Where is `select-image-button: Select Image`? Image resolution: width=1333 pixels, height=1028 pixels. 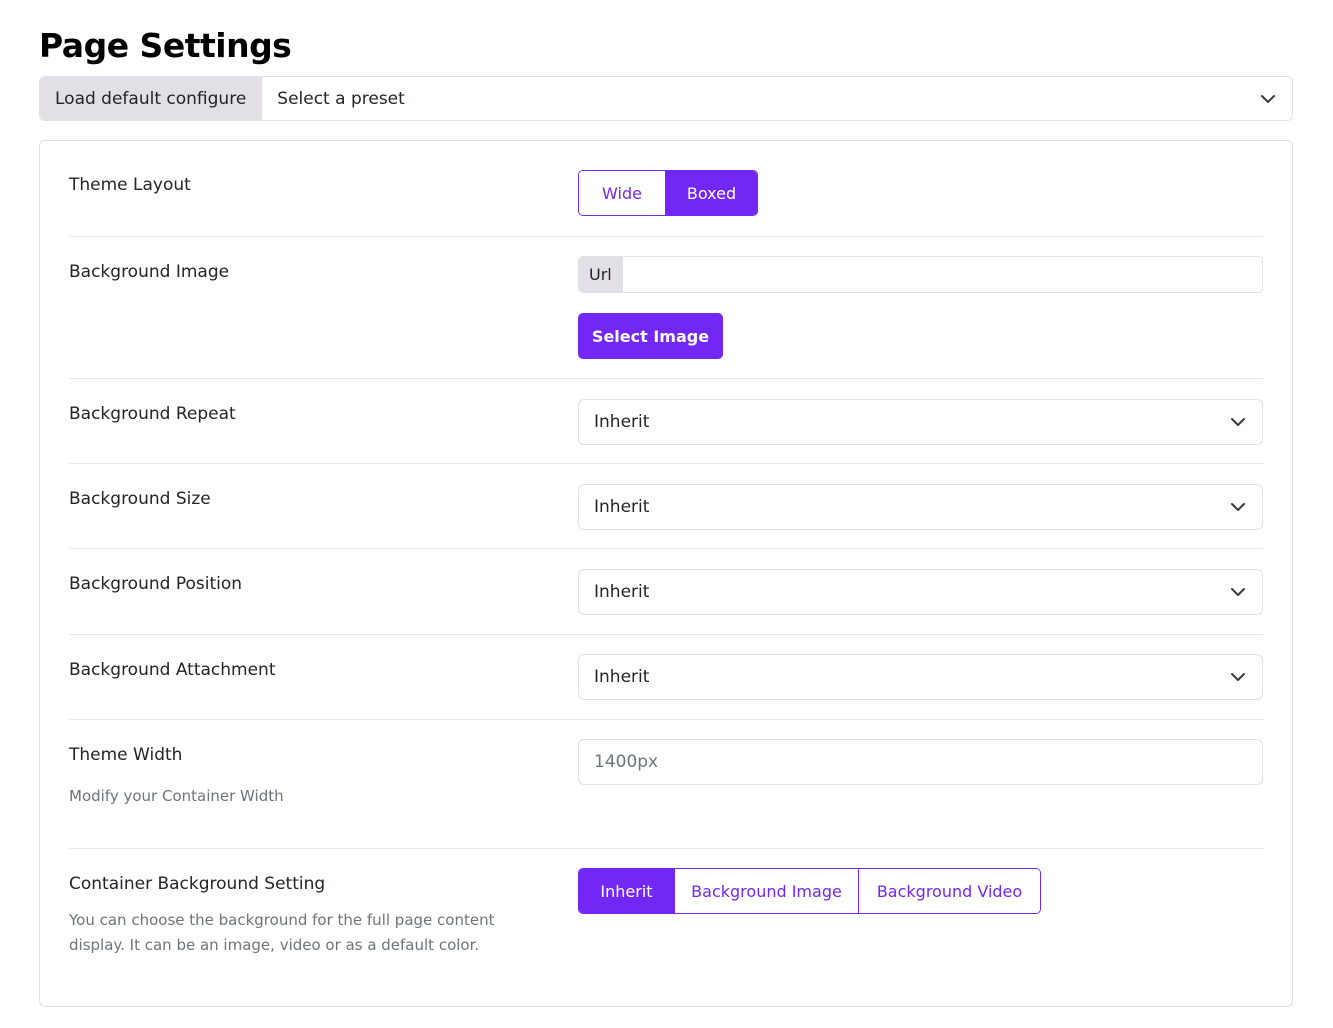
select-image-button: Select Image is located at coordinates (650, 336).